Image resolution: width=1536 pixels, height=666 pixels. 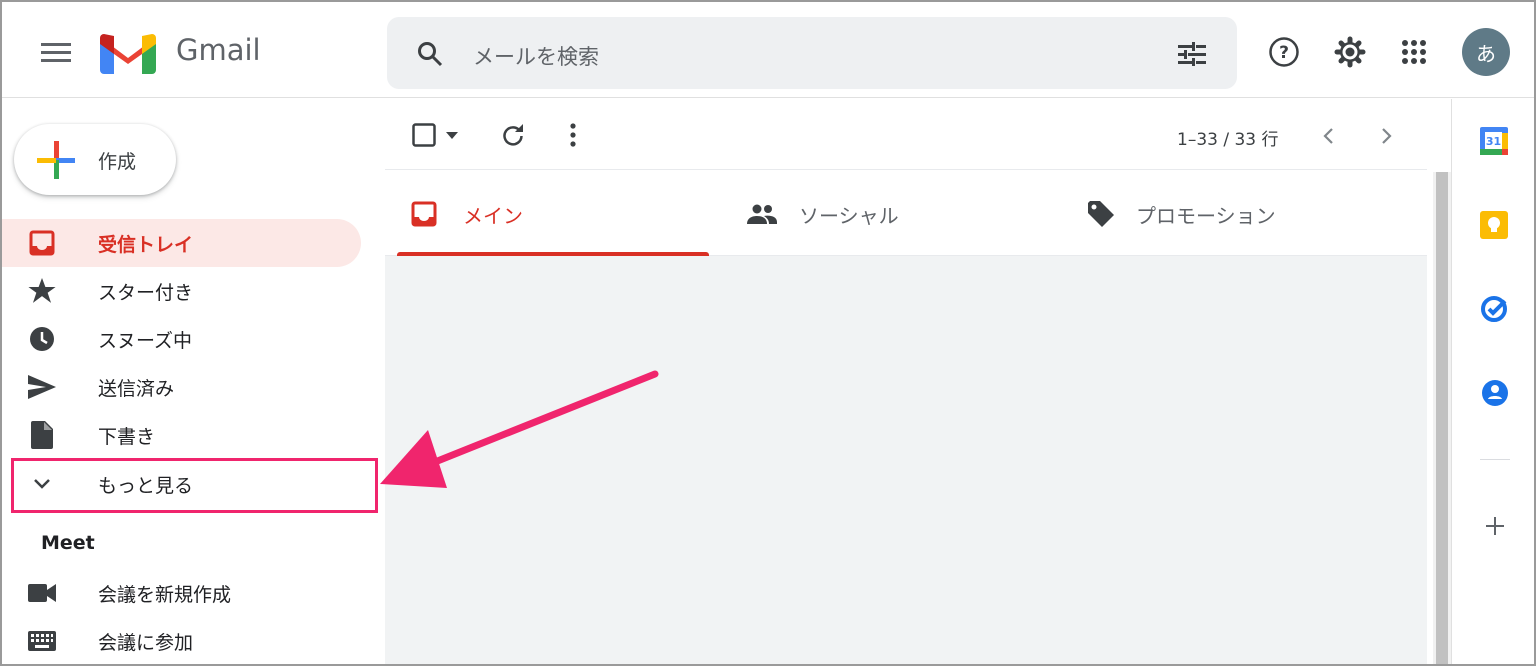 I want to click on star-icon, so click(x=49, y=291).